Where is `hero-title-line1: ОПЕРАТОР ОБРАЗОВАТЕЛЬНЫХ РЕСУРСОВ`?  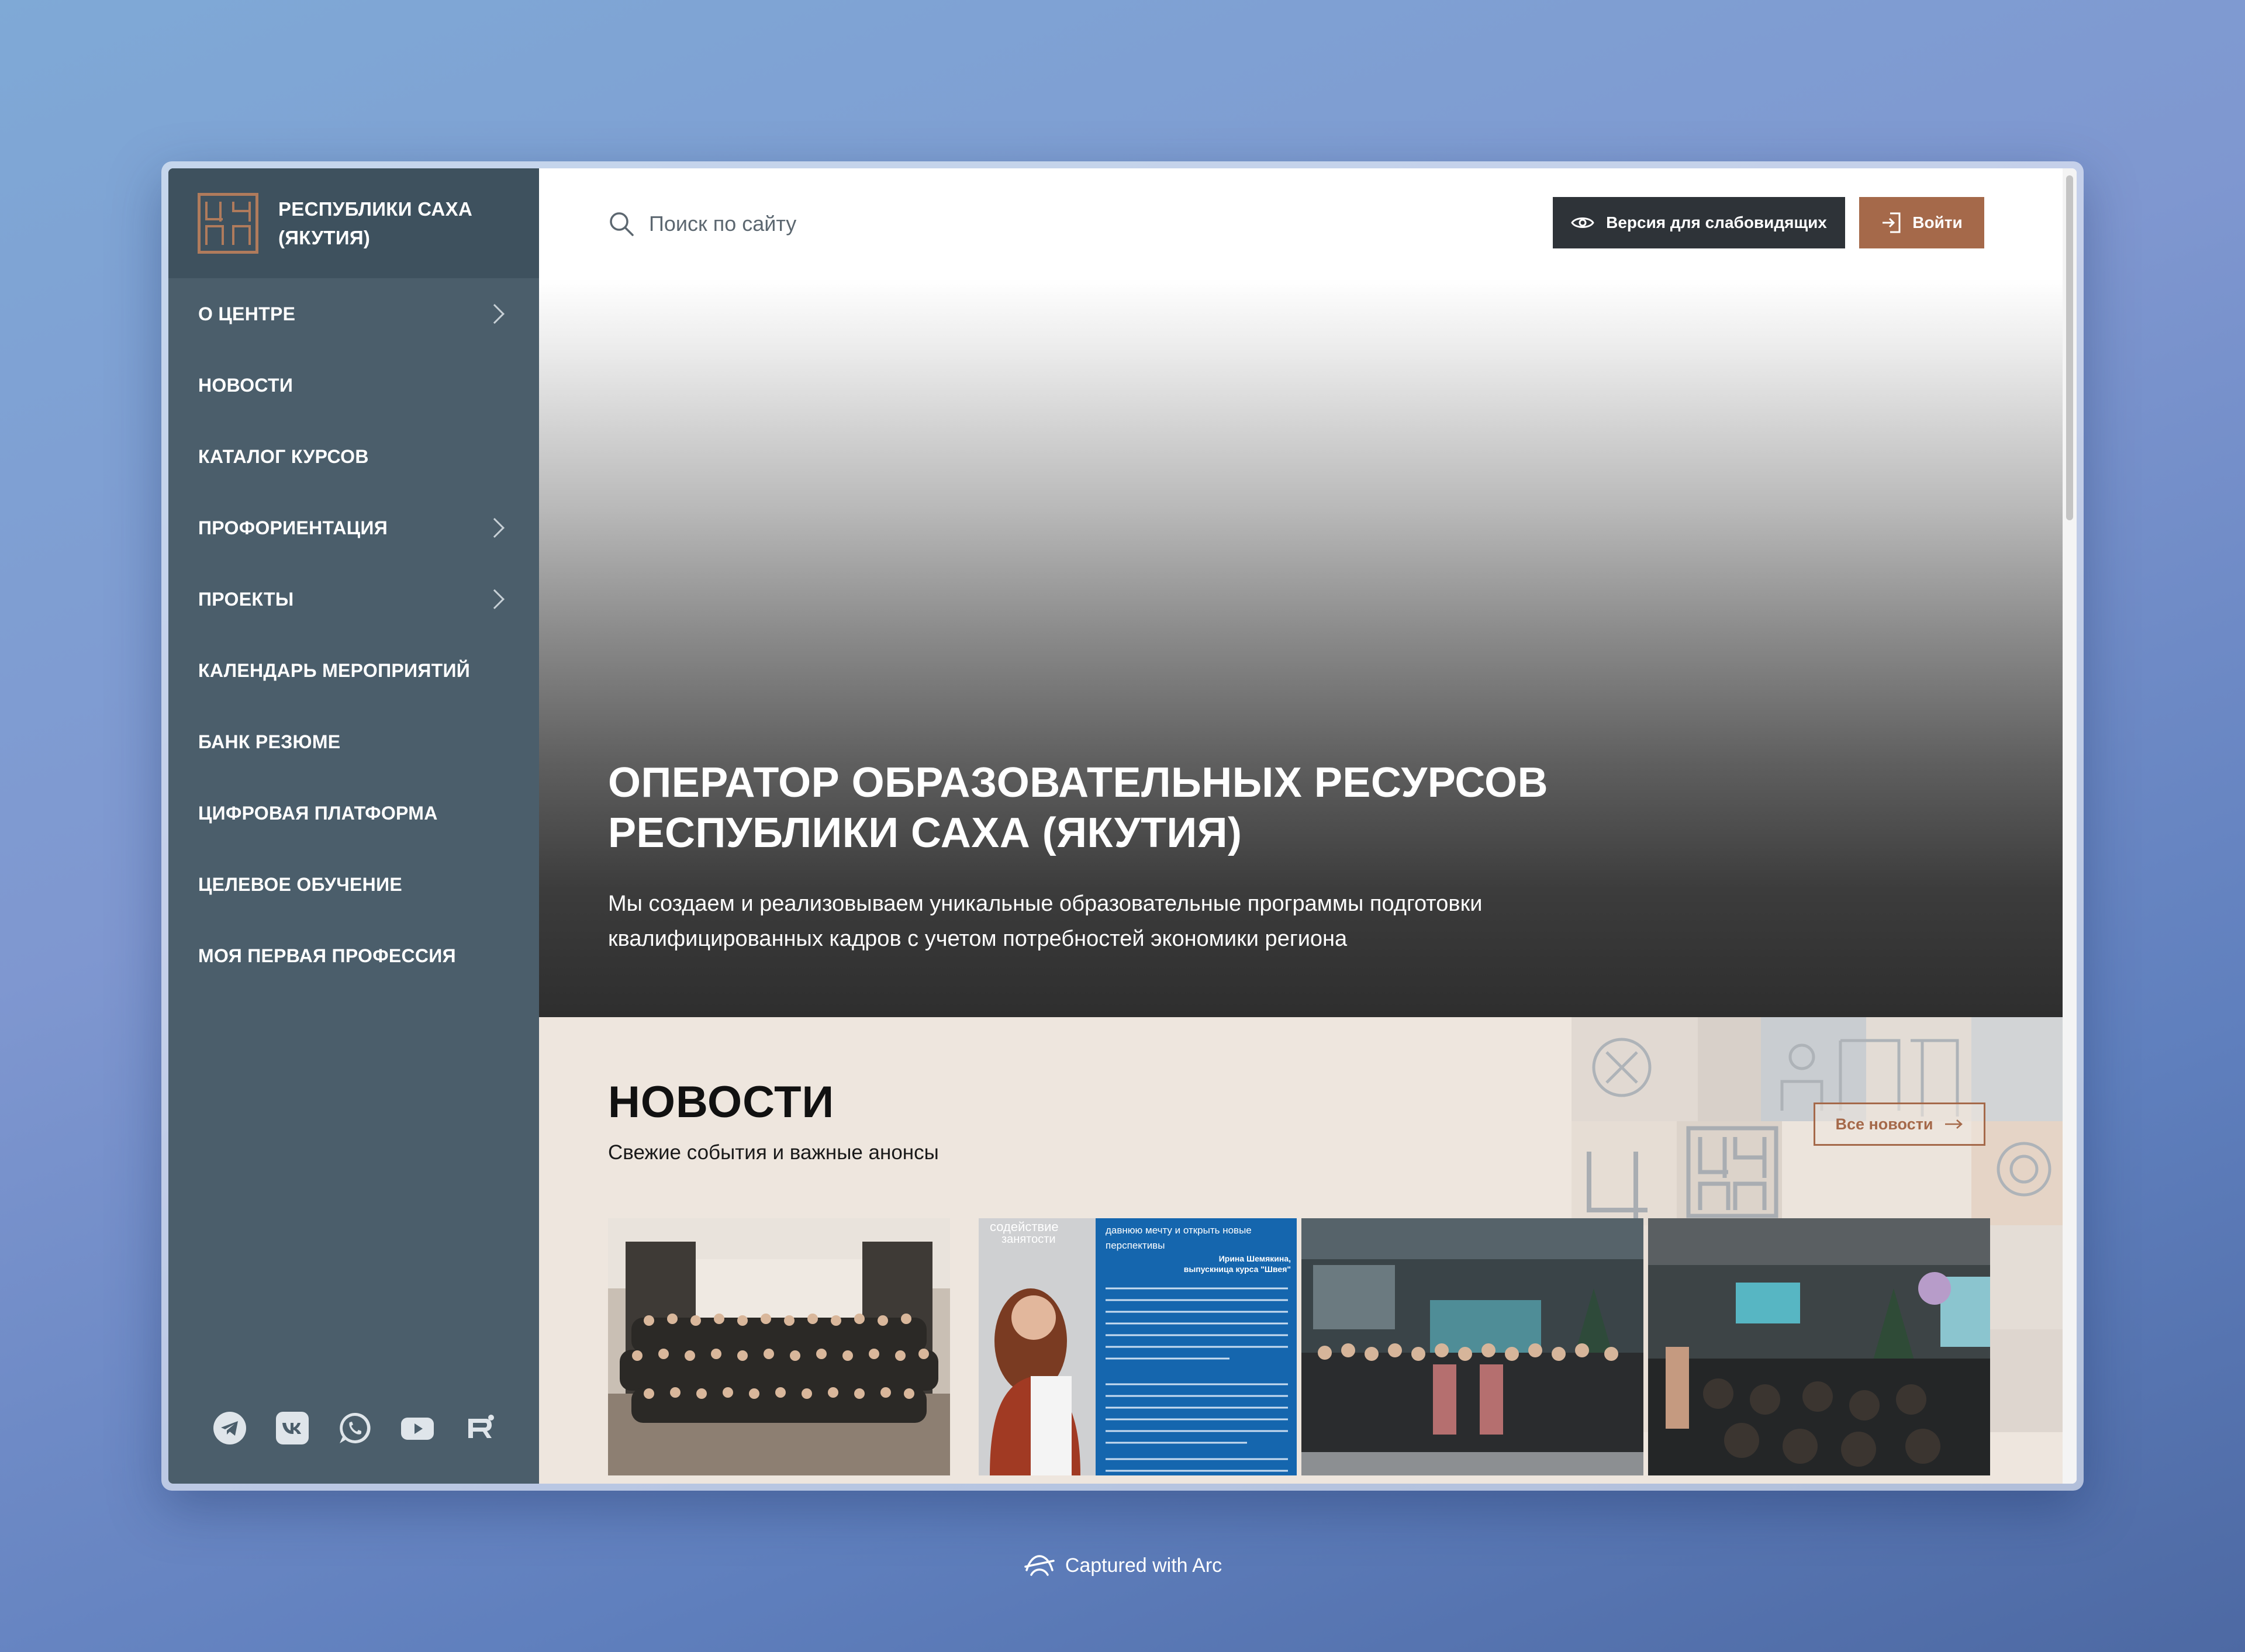
hero-title-line1: ОПЕРАТОР ОБРАЗОВАТЕЛЬНЫХ РЕСУРСОВ is located at coordinates (1078, 783).